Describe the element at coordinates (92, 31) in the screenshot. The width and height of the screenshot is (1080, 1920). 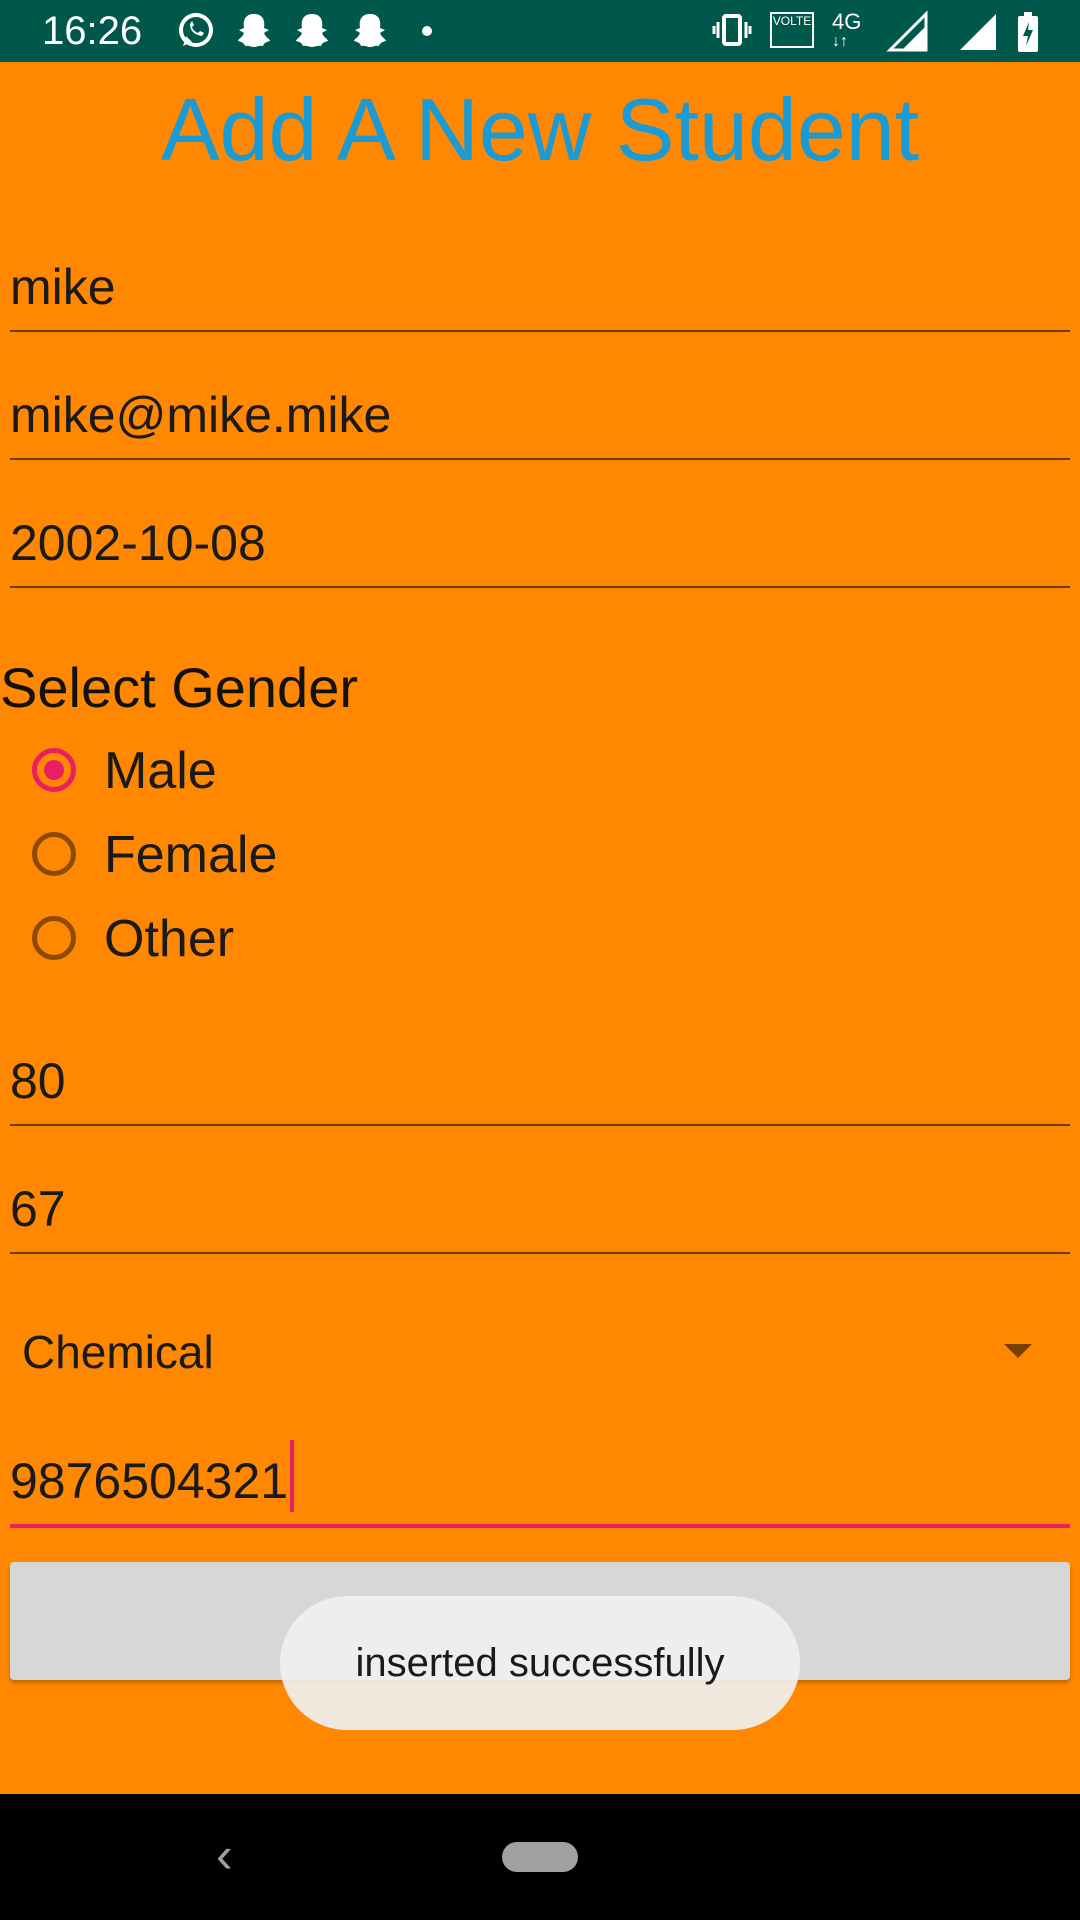
I see `status-time: 16:26` at that location.